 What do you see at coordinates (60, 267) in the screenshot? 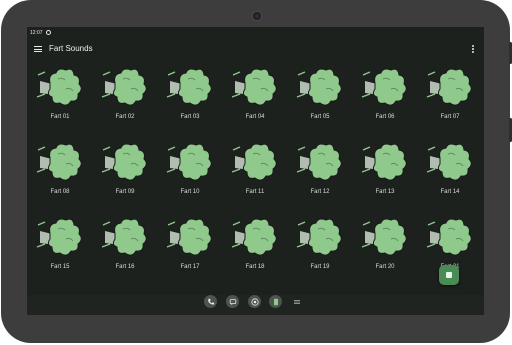
I see `sound-label: Fart 15` at bounding box center [60, 267].